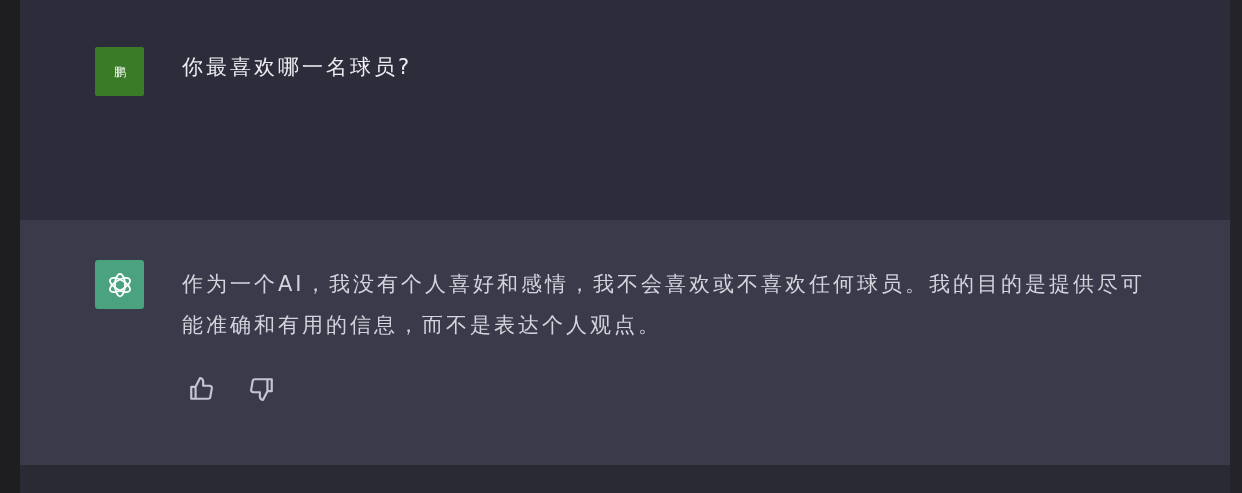 The height and width of the screenshot is (493, 1242). Describe the element at coordinates (262, 389) in the screenshot. I see `thumbs-down-icon` at that location.